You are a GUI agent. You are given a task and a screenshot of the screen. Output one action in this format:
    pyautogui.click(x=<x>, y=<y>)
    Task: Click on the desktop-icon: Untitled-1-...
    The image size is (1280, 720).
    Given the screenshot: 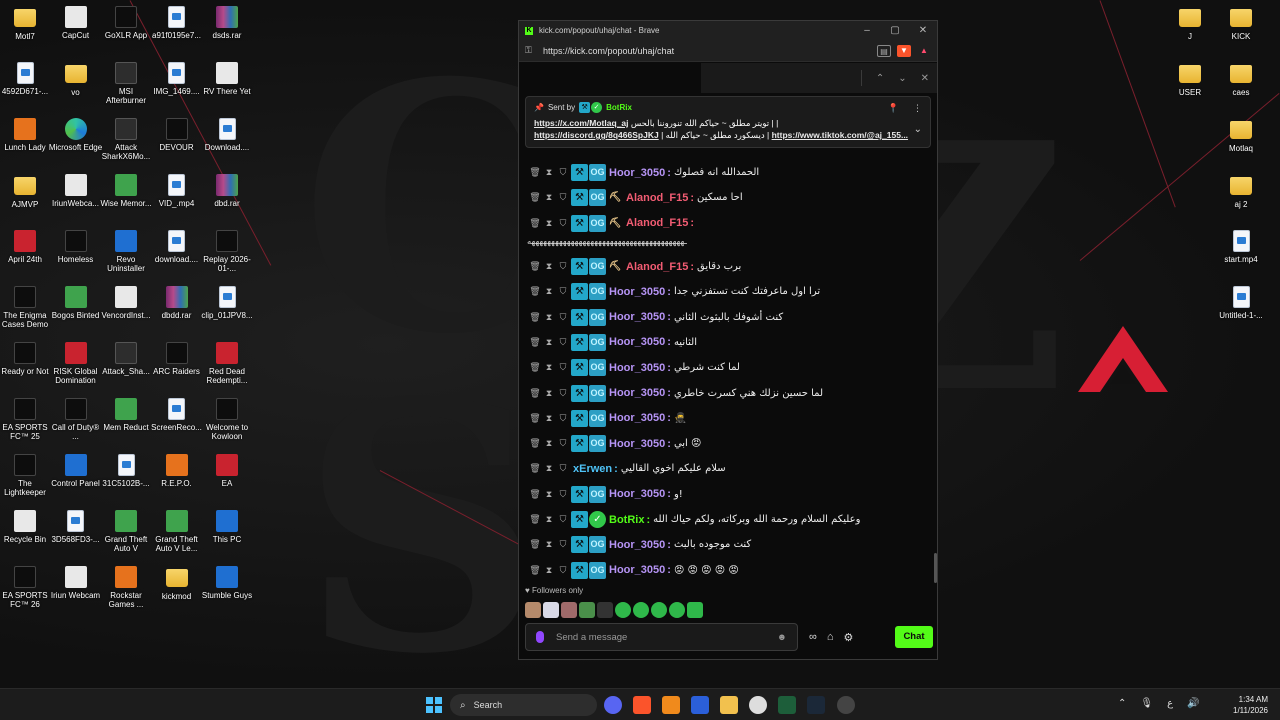 What is the action you would take?
    pyautogui.click(x=1241, y=303)
    